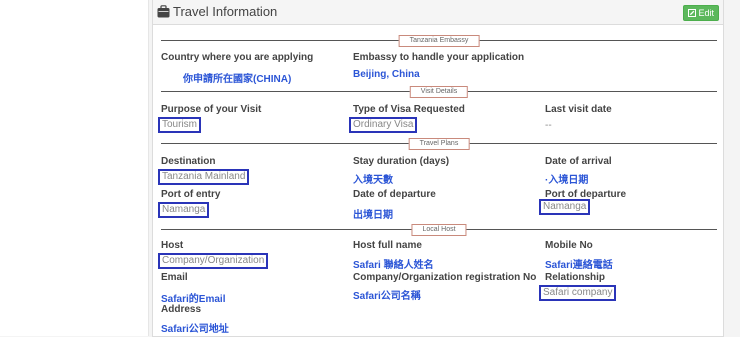 The image size is (740, 337). Describe the element at coordinates (394, 194) in the screenshot. I see `departure-date-label: Date of departure` at that location.